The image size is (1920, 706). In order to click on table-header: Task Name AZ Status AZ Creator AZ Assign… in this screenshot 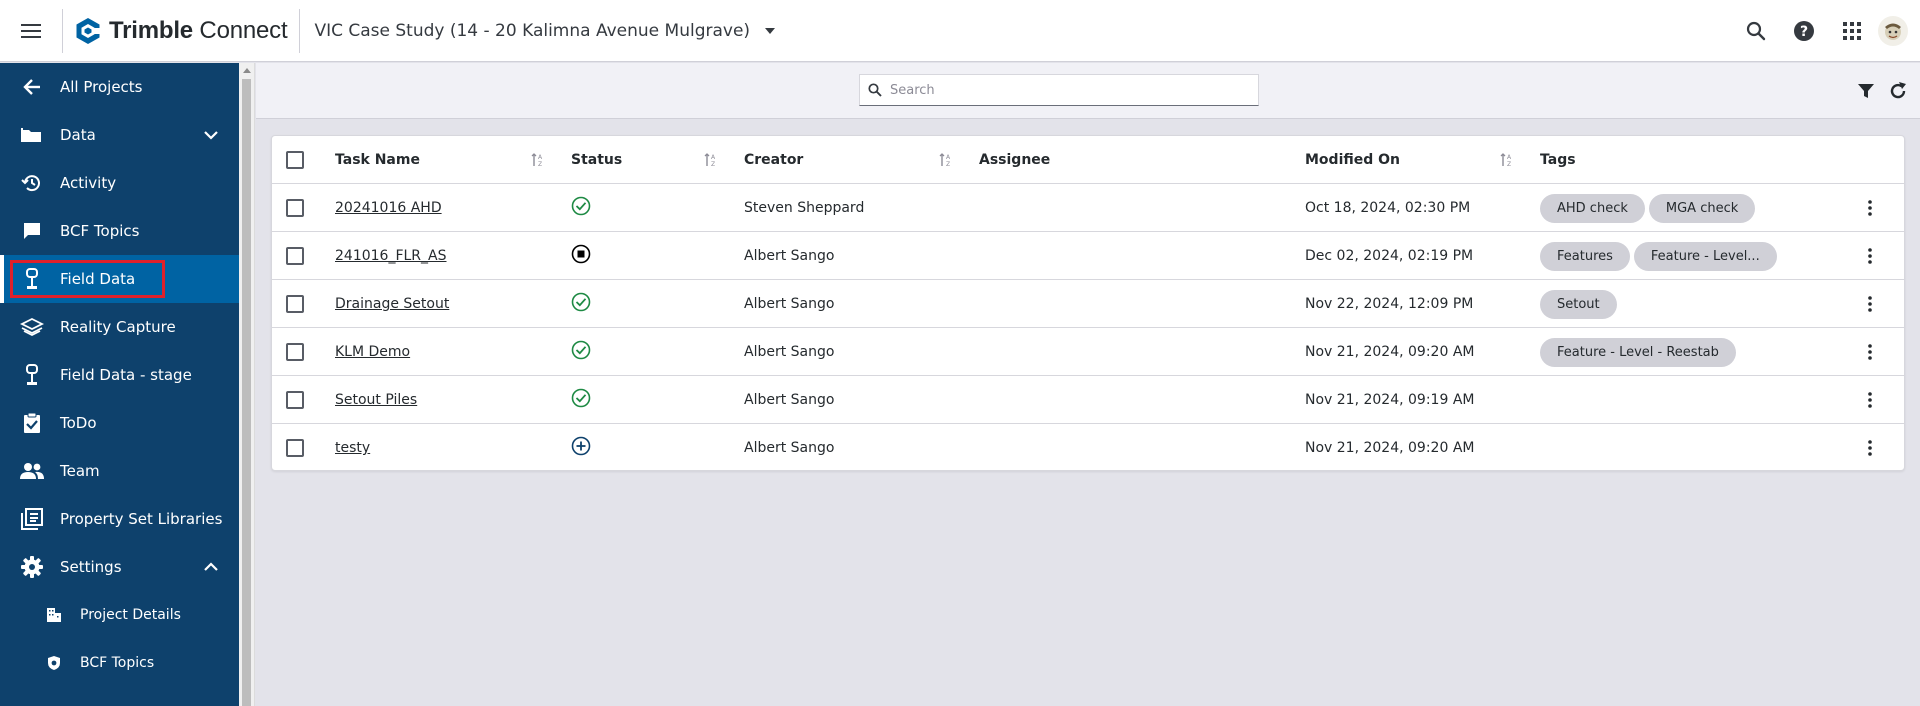, I will do `click(1088, 160)`.